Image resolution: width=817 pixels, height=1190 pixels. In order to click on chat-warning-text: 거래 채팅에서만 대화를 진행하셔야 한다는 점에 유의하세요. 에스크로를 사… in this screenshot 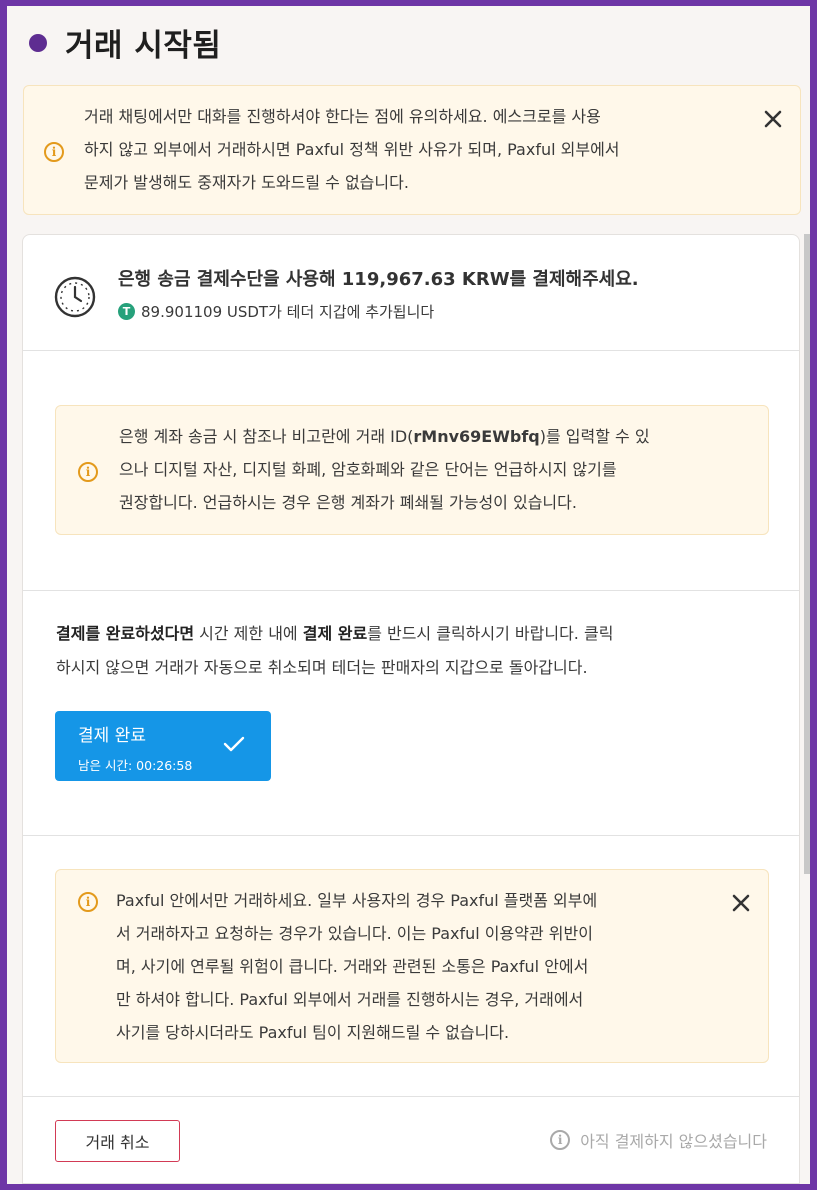, I will do `click(414, 149)`.